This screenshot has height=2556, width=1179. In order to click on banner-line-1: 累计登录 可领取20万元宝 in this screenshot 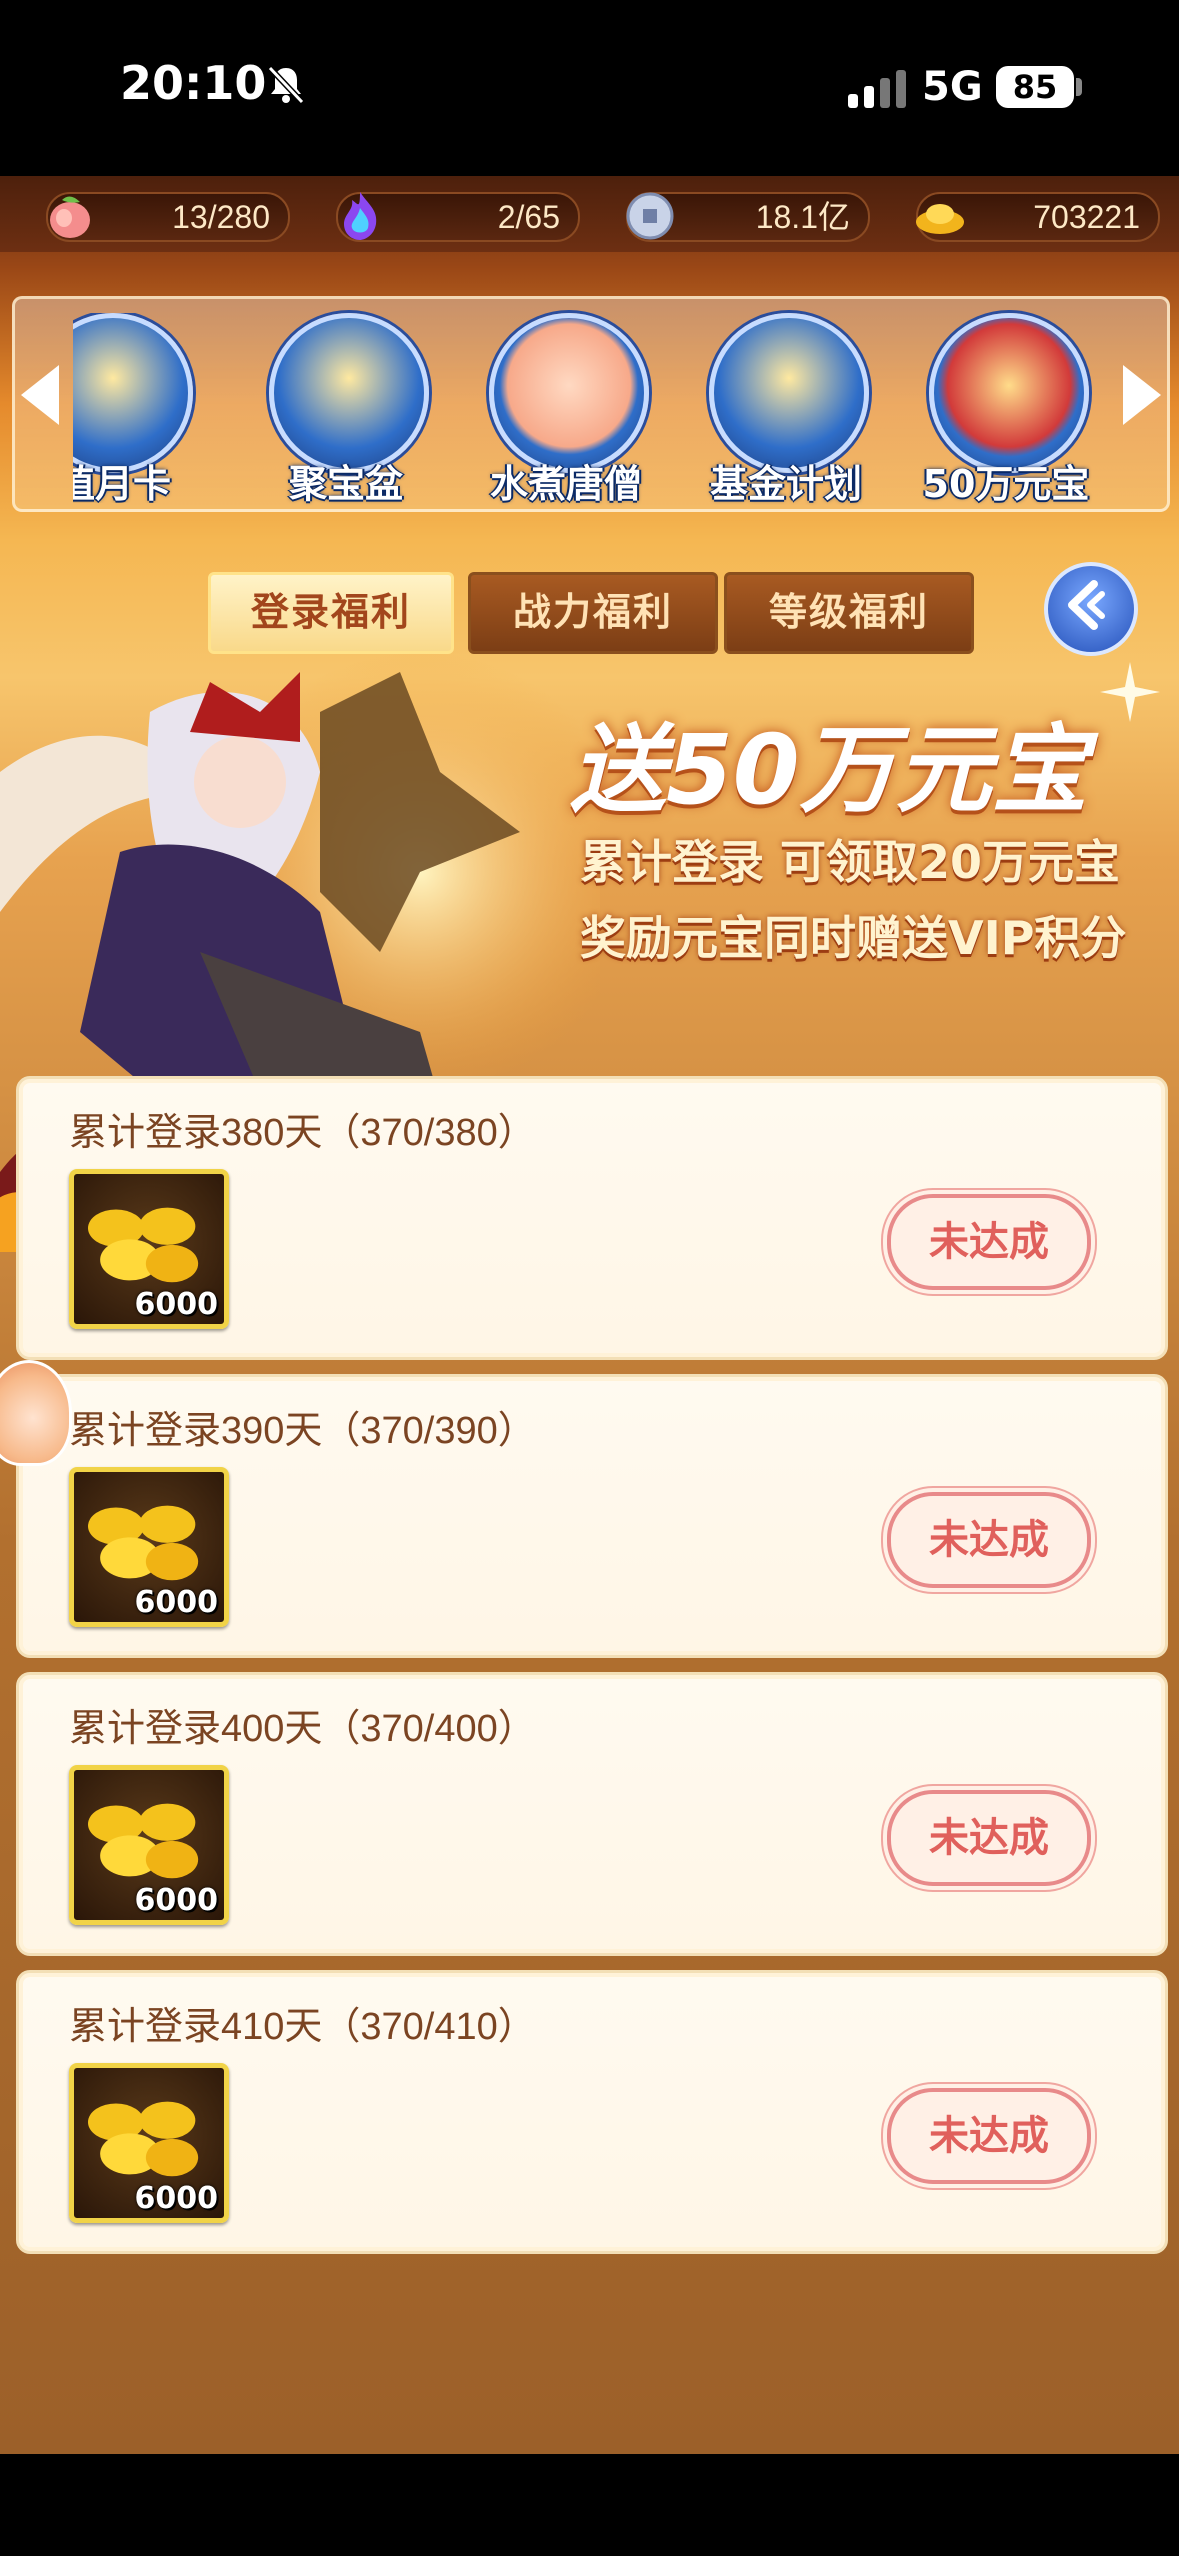, I will do `click(850, 862)`.